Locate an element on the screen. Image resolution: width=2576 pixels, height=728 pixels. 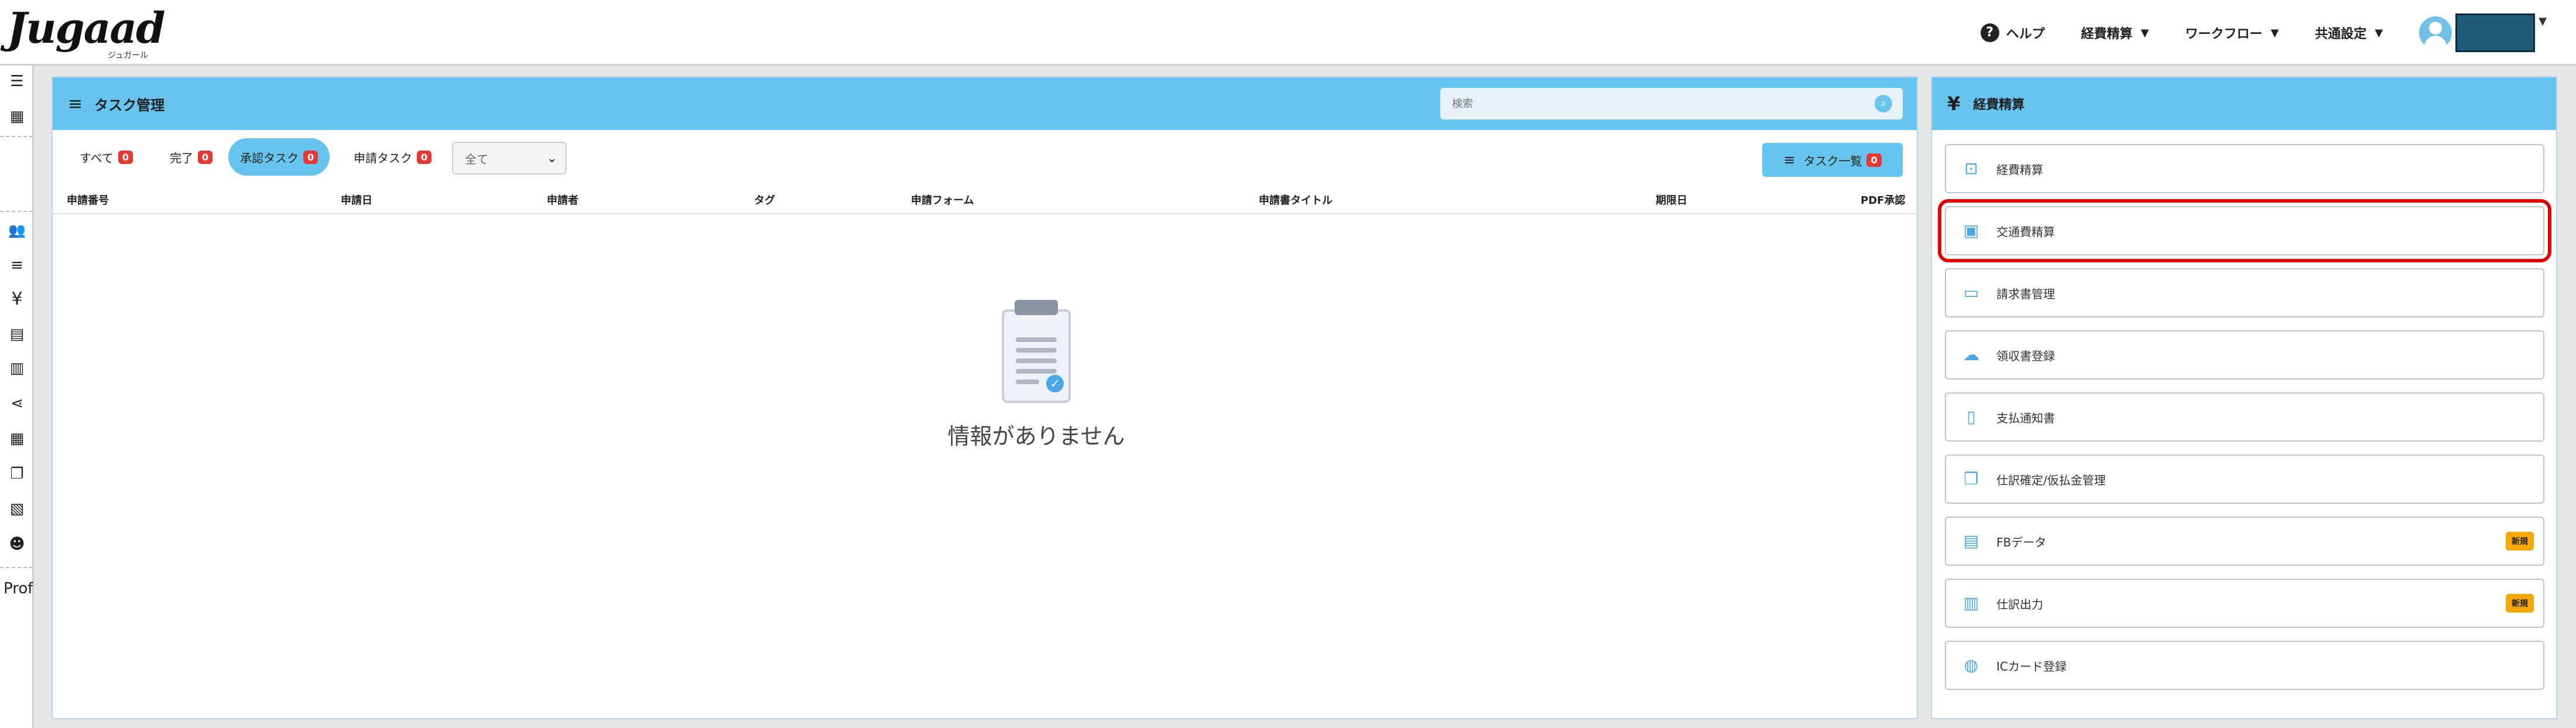
expense-item-label: 請求書管理 is located at coordinates (2025, 293).